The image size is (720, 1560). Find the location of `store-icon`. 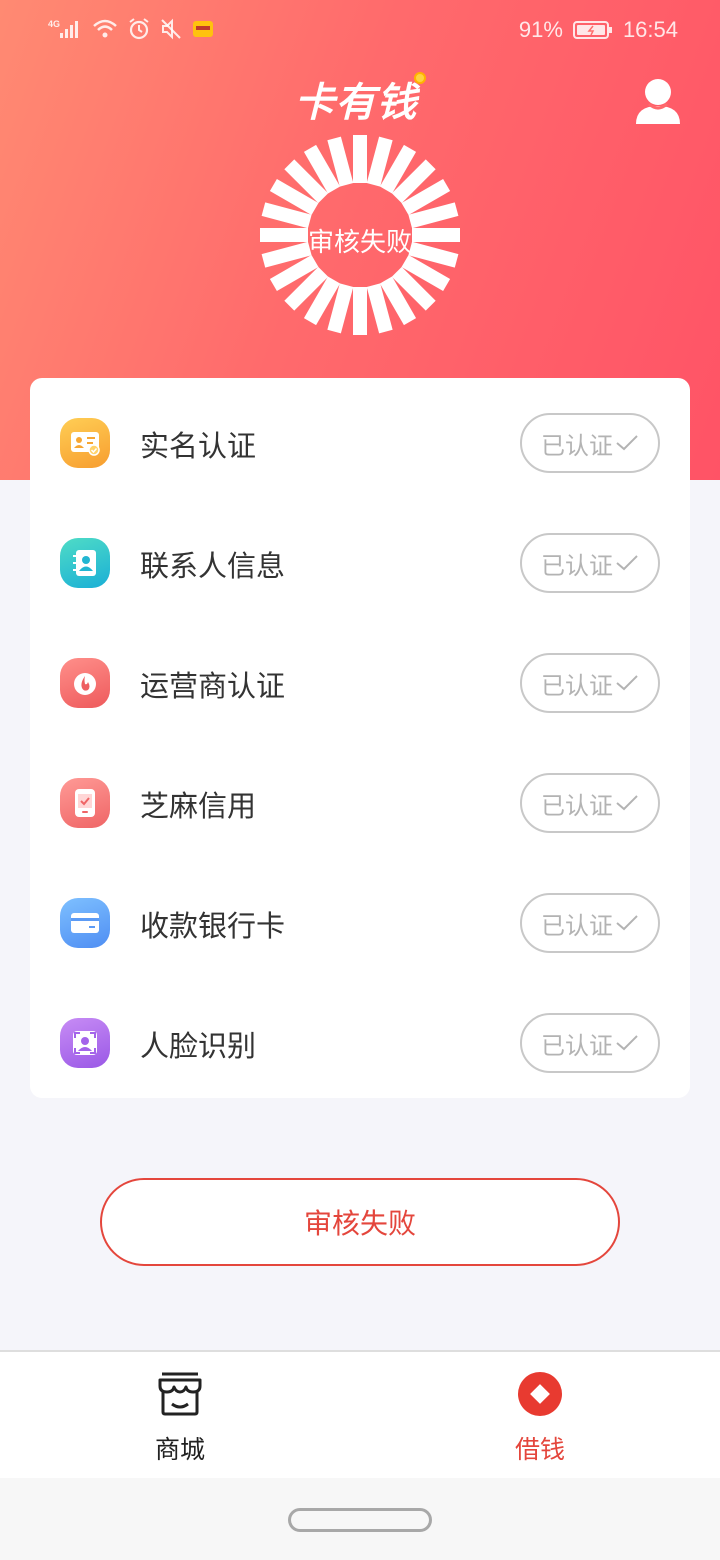

store-icon is located at coordinates (180, 1394).